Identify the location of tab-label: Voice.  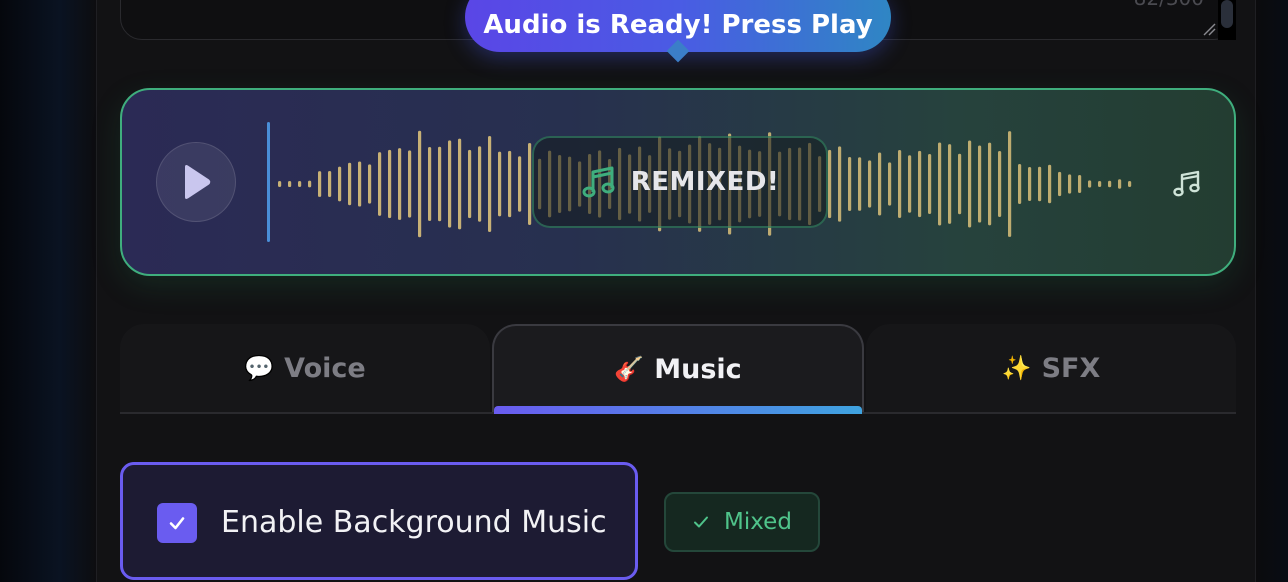
(325, 368).